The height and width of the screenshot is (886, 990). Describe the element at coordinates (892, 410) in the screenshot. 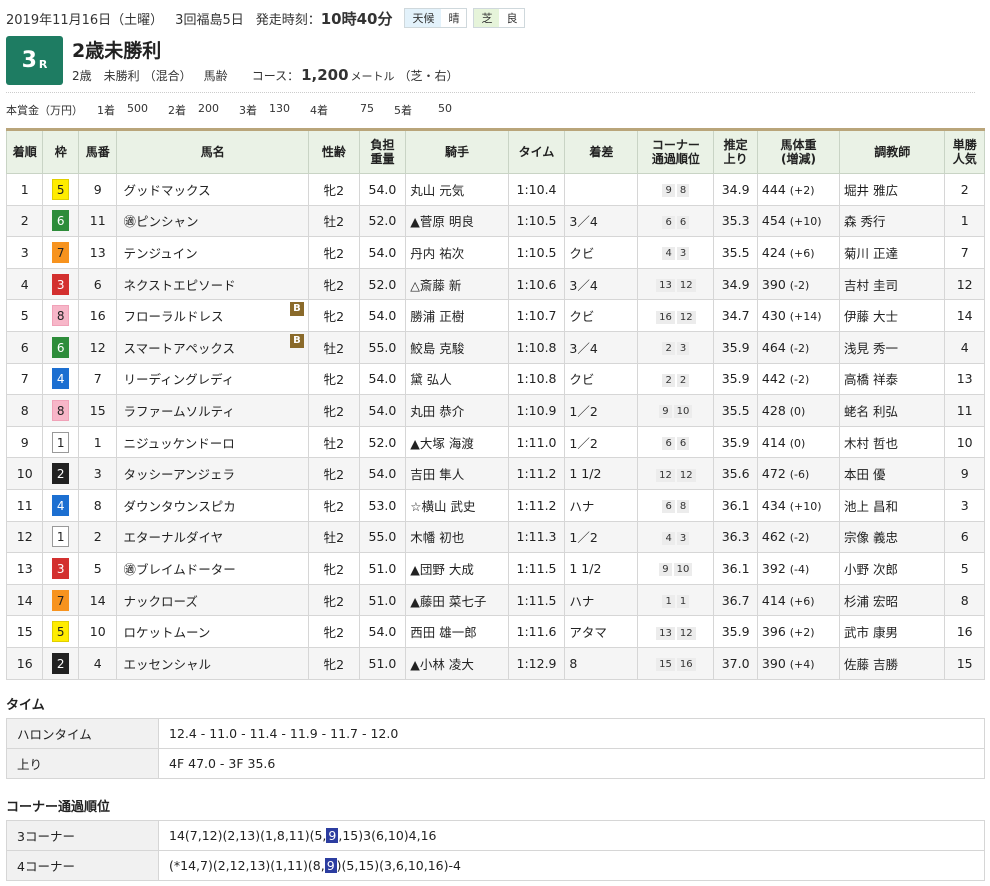

I see `trainer: 蛯名 利弘` at that location.